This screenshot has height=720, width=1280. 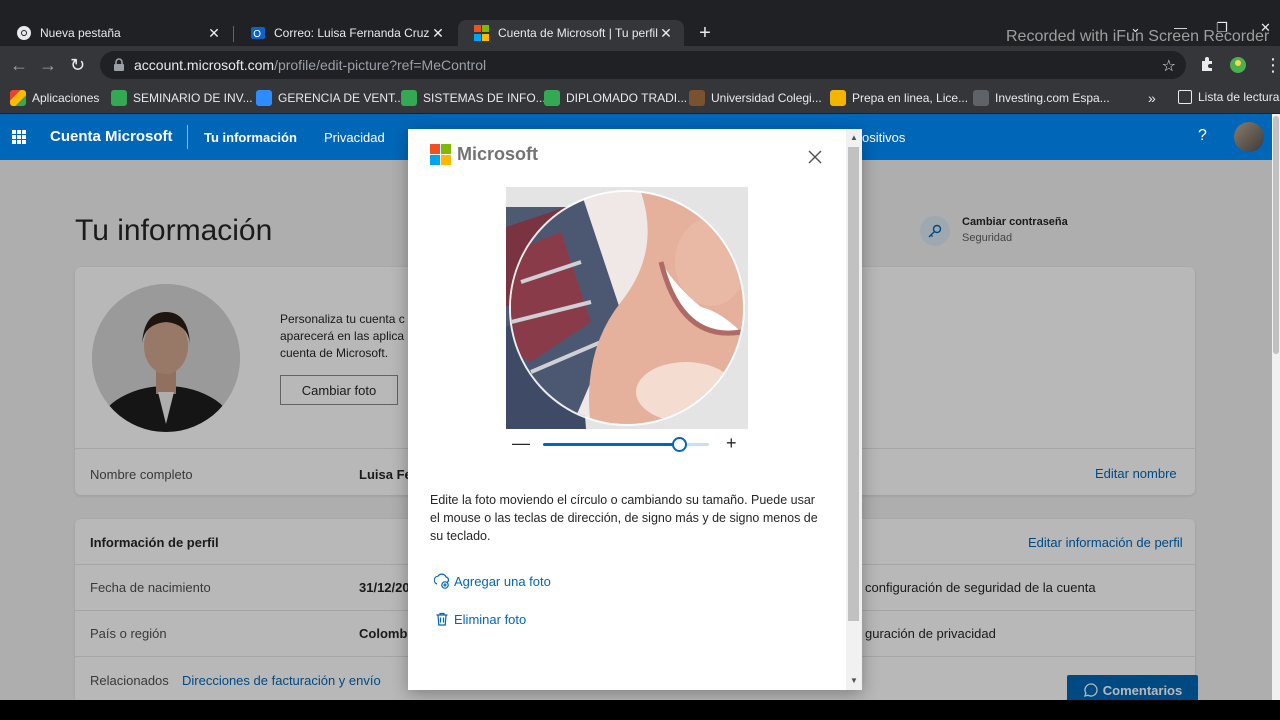 I want to click on nav-tu-informacion: Tu información, so click(x=250, y=137).